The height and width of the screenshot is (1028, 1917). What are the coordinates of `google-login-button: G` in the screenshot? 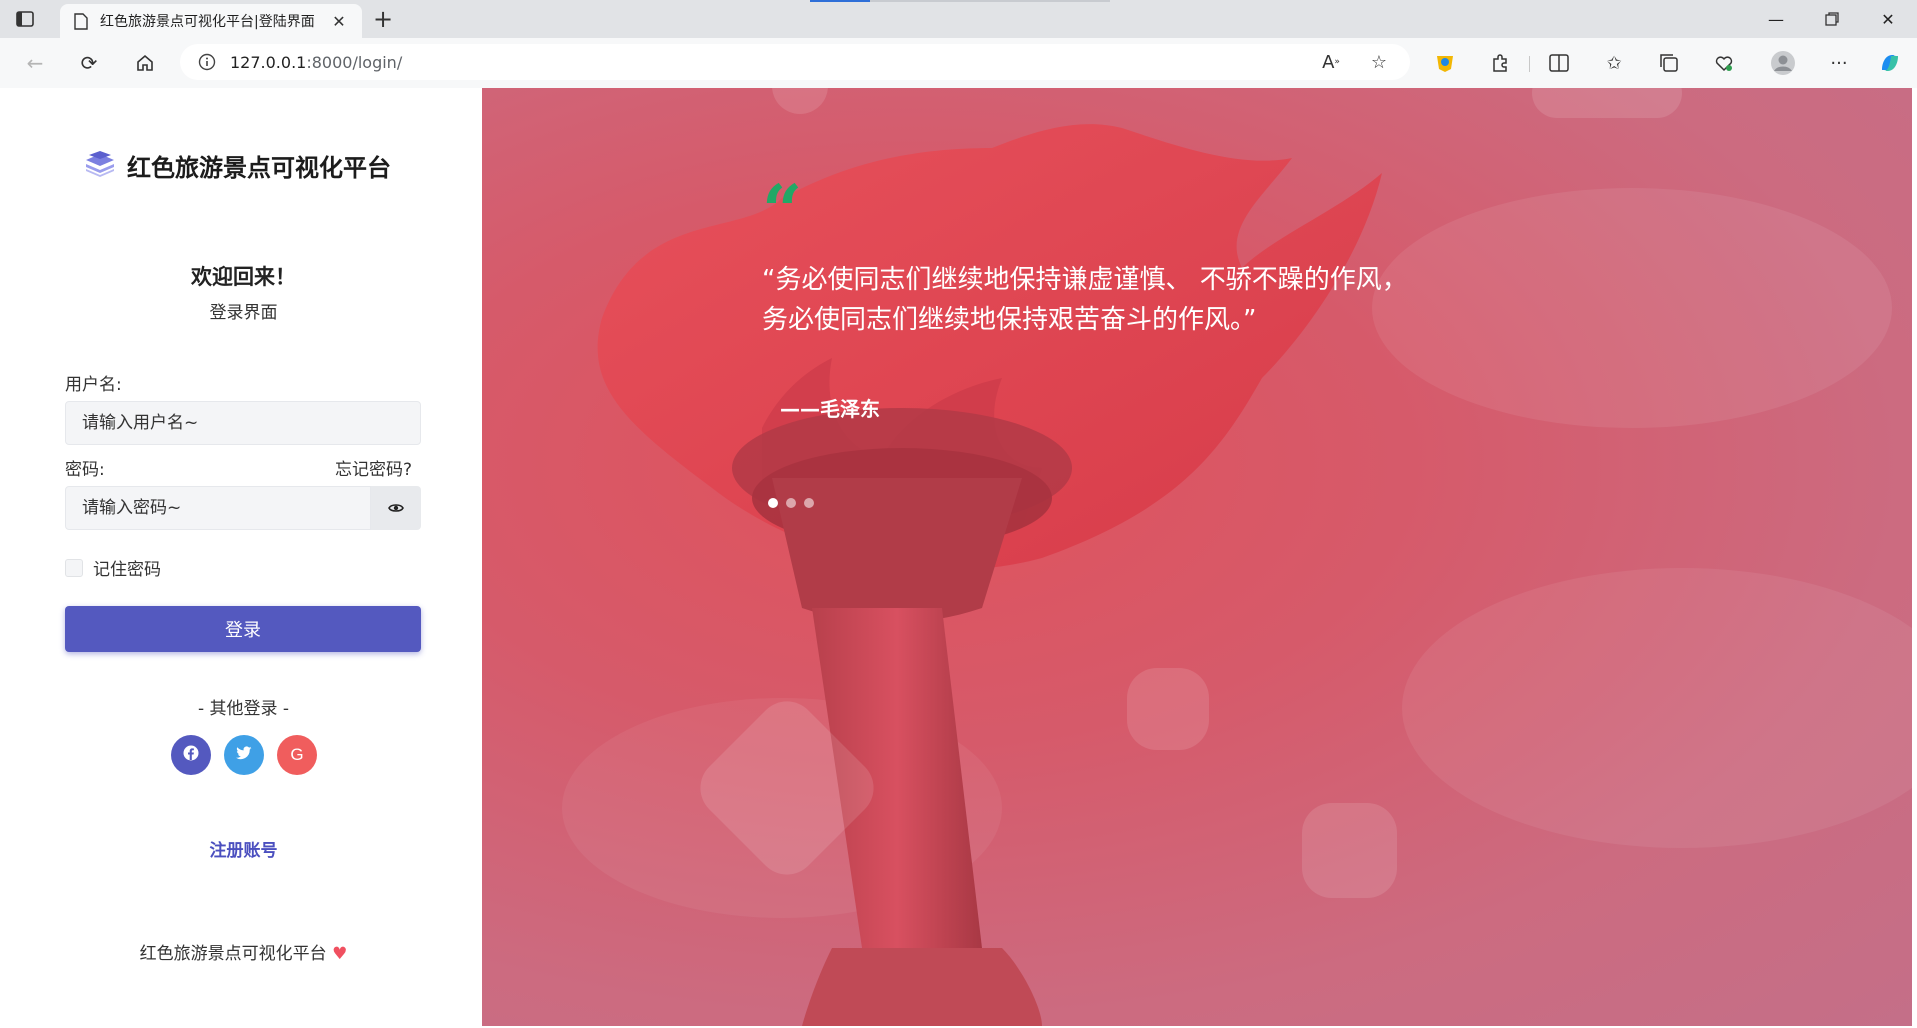 It's located at (297, 755).